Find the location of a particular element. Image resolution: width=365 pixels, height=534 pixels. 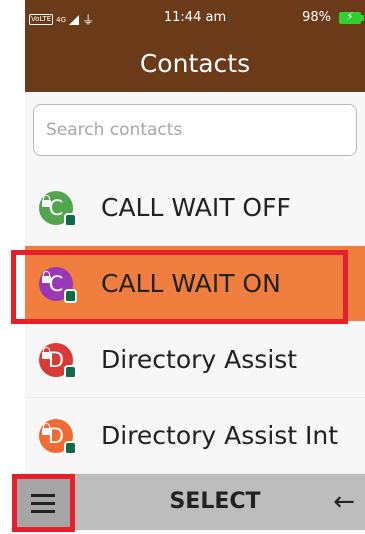

search-area is located at coordinates (195, 131).